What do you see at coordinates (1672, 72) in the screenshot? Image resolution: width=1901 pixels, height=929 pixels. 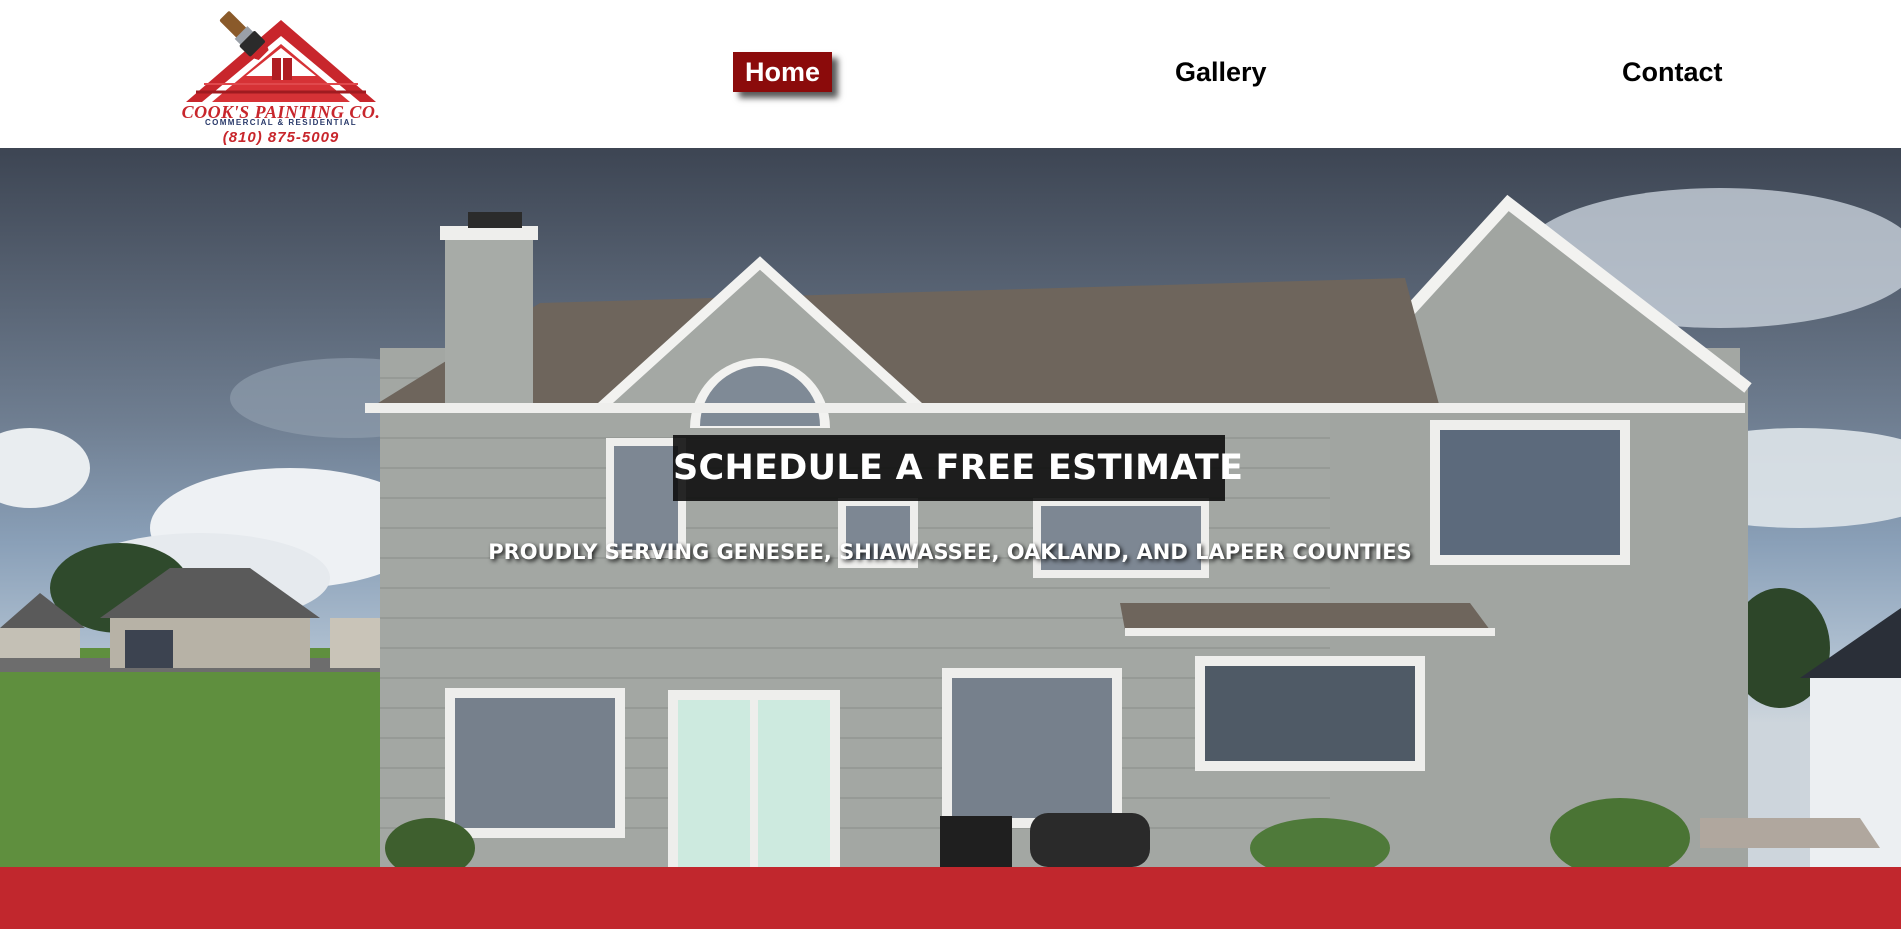 I see `nav-link-contact: Contact` at bounding box center [1672, 72].